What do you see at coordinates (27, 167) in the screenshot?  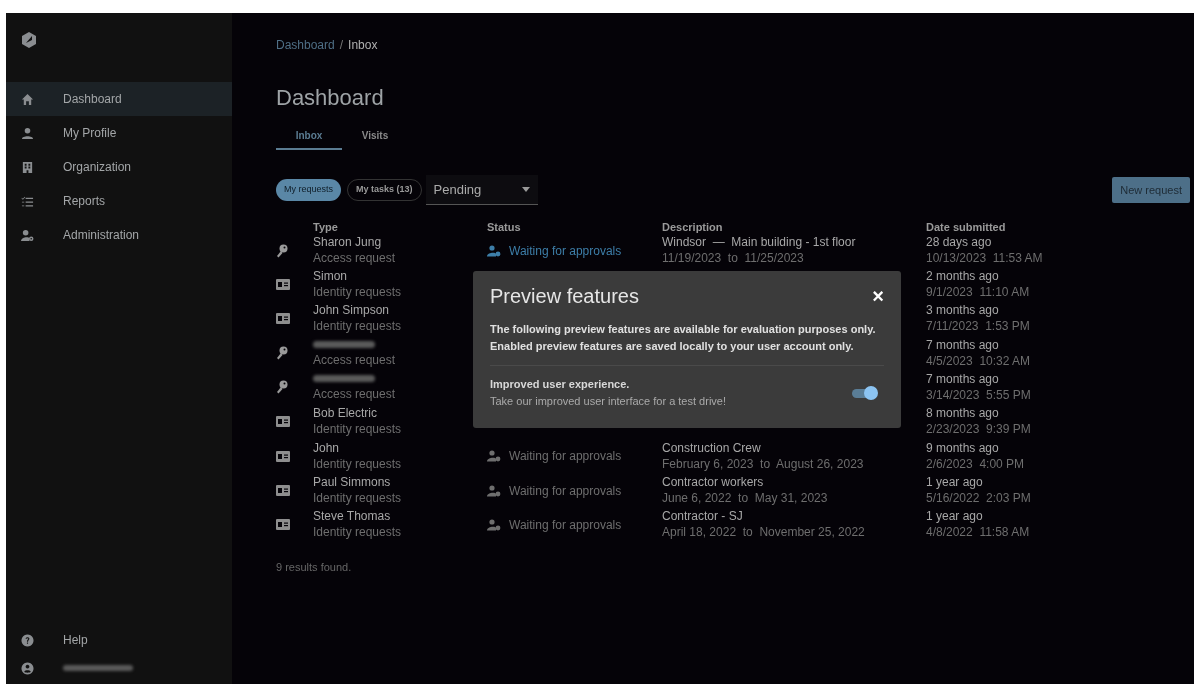 I see `building-icon` at bounding box center [27, 167].